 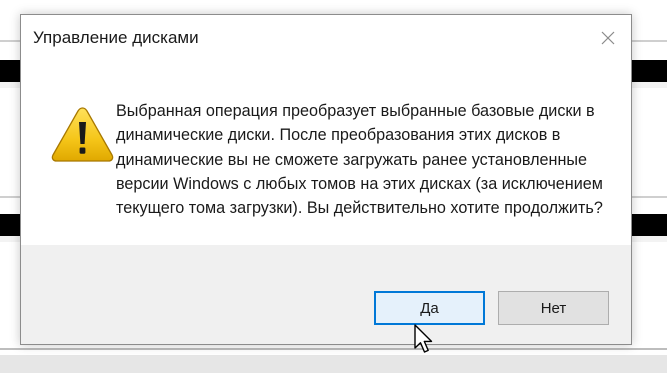 I want to click on warning-icon, so click(x=82, y=134).